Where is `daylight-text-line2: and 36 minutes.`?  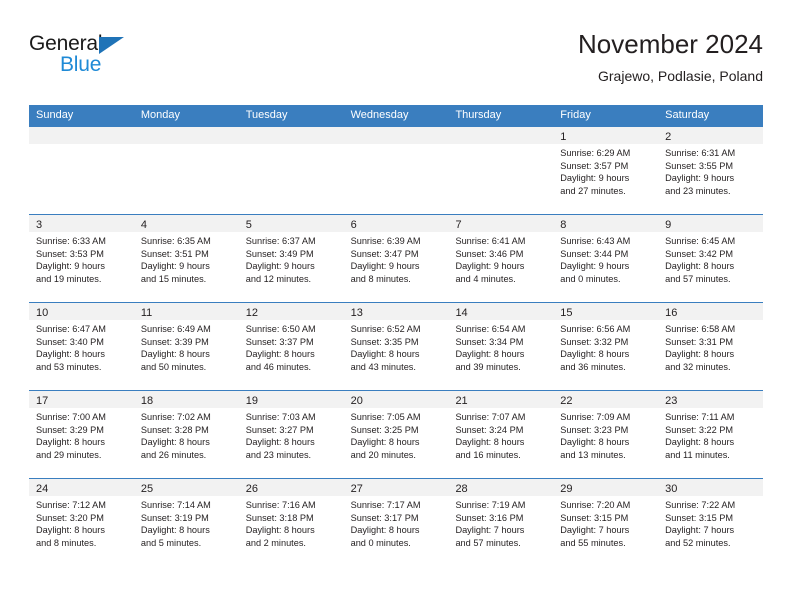
daylight-text-line2: and 36 minutes. is located at coordinates (593, 366).